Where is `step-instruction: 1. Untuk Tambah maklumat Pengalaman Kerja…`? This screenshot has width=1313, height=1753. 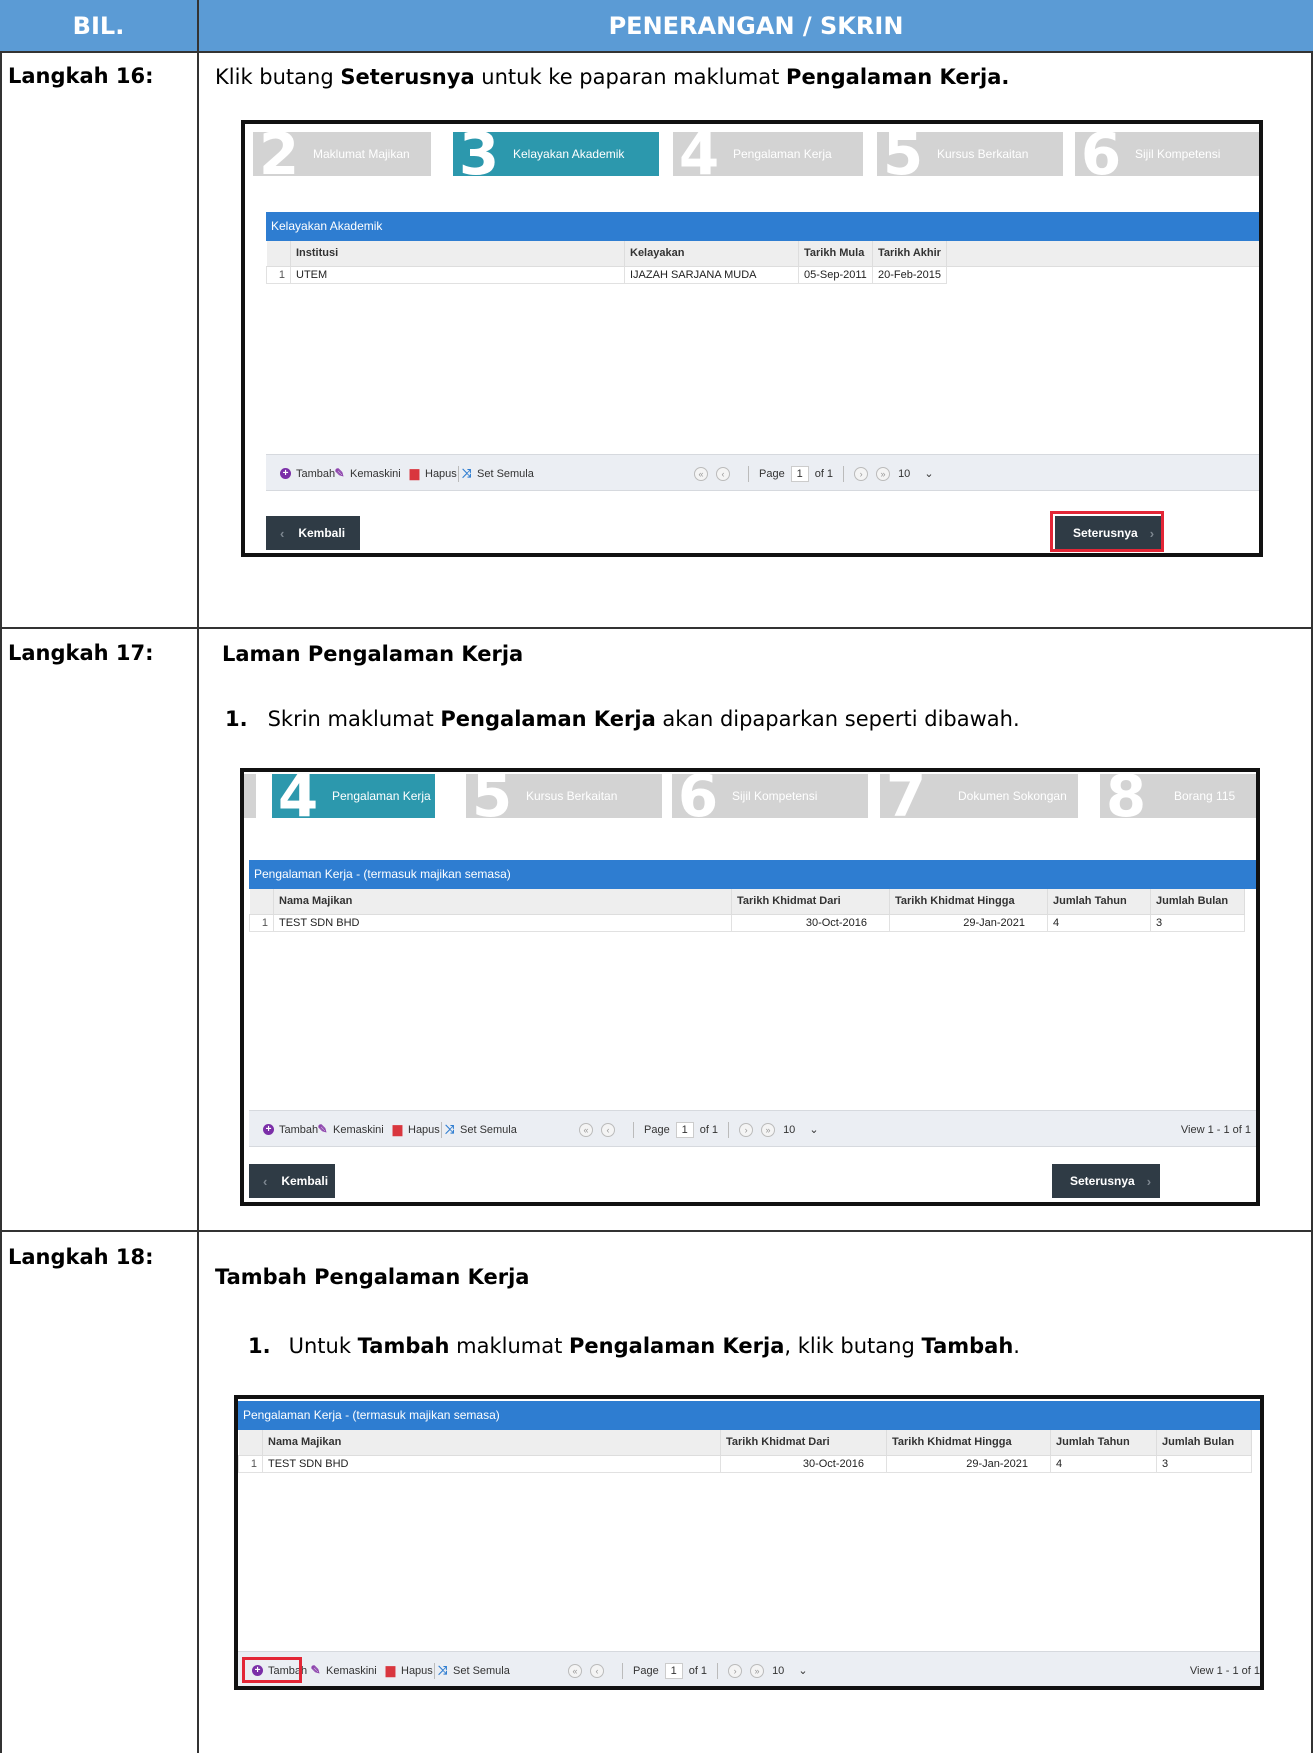
step-instruction: 1. Untuk Tambah maklumat Pengalaman Kerja… is located at coordinates (634, 1346).